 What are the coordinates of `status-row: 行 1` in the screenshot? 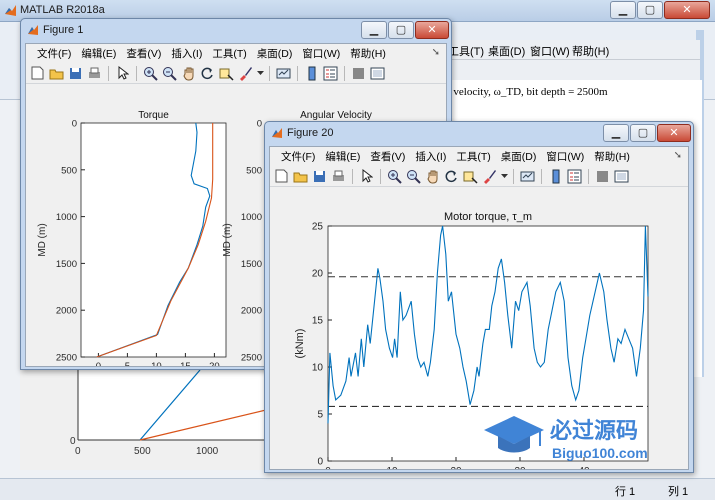 It's located at (625, 492).